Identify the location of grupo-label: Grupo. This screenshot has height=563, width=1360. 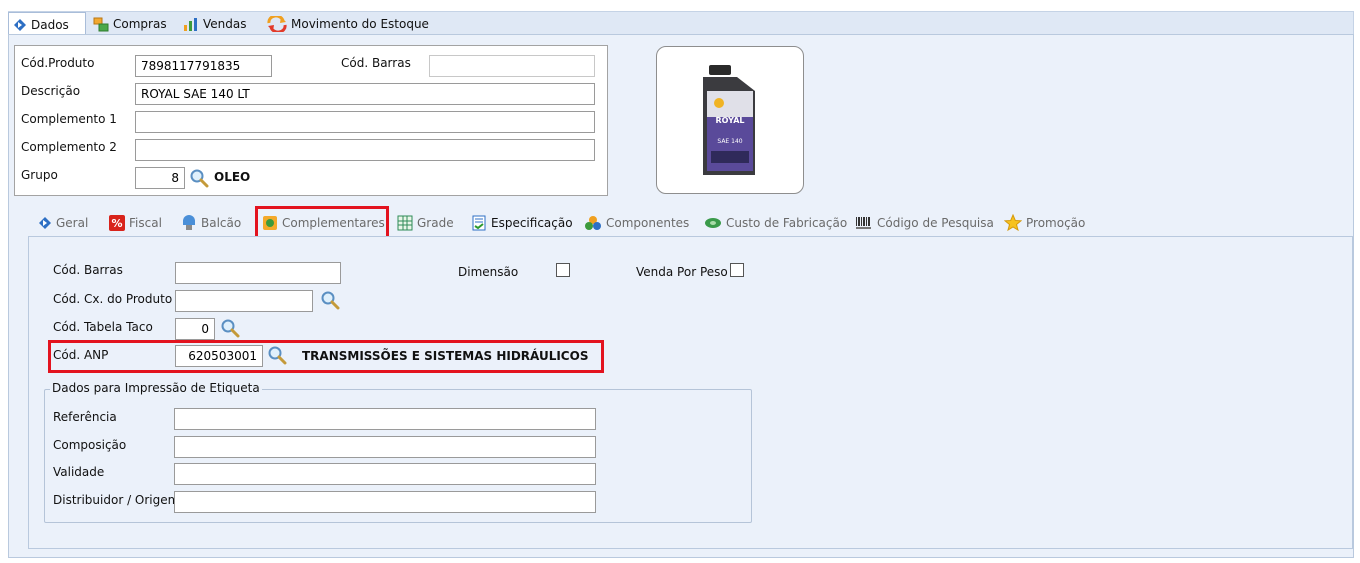
(39, 175).